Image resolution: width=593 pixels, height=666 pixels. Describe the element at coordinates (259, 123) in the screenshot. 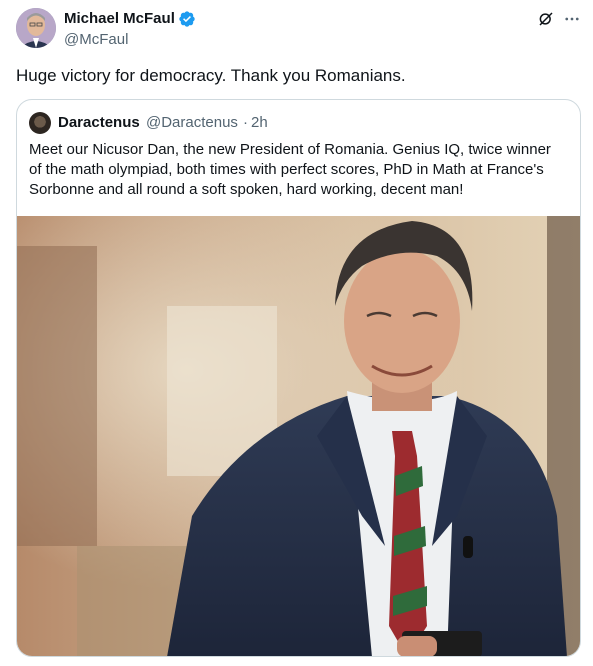

I see `quoted-timestamp: 2h` at that location.